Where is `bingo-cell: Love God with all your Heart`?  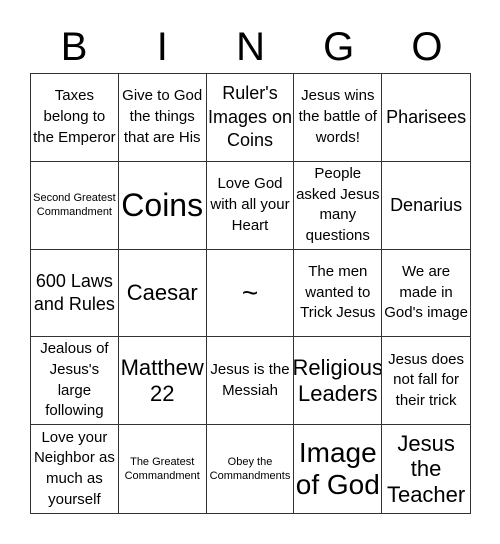
bingo-cell: Love God with all your Heart is located at coordinates (250, 205).